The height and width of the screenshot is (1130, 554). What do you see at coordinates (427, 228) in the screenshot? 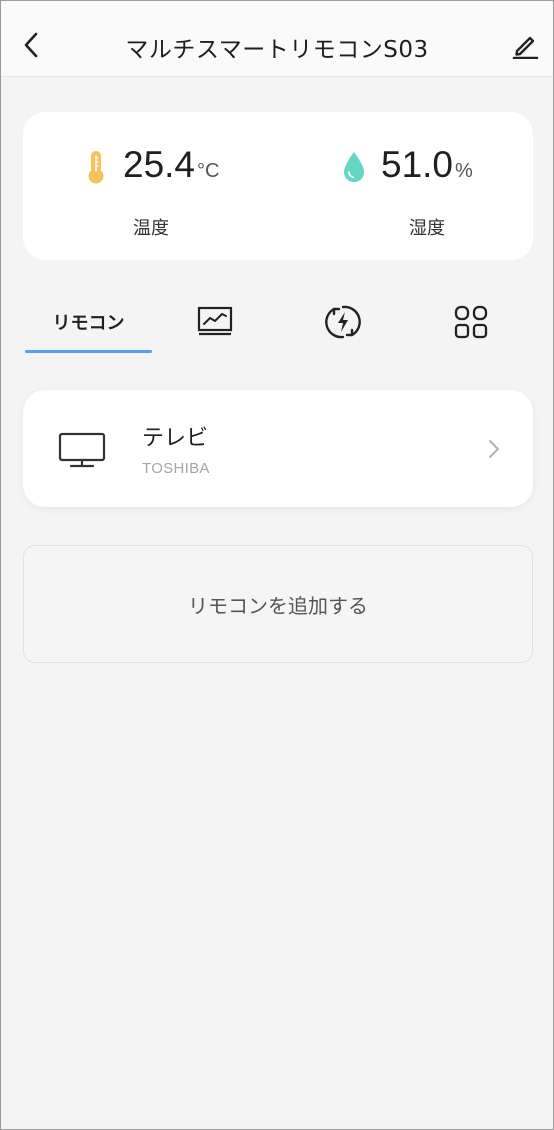
I see `humidity-label: 湿度` at bounding box center [427, 228].